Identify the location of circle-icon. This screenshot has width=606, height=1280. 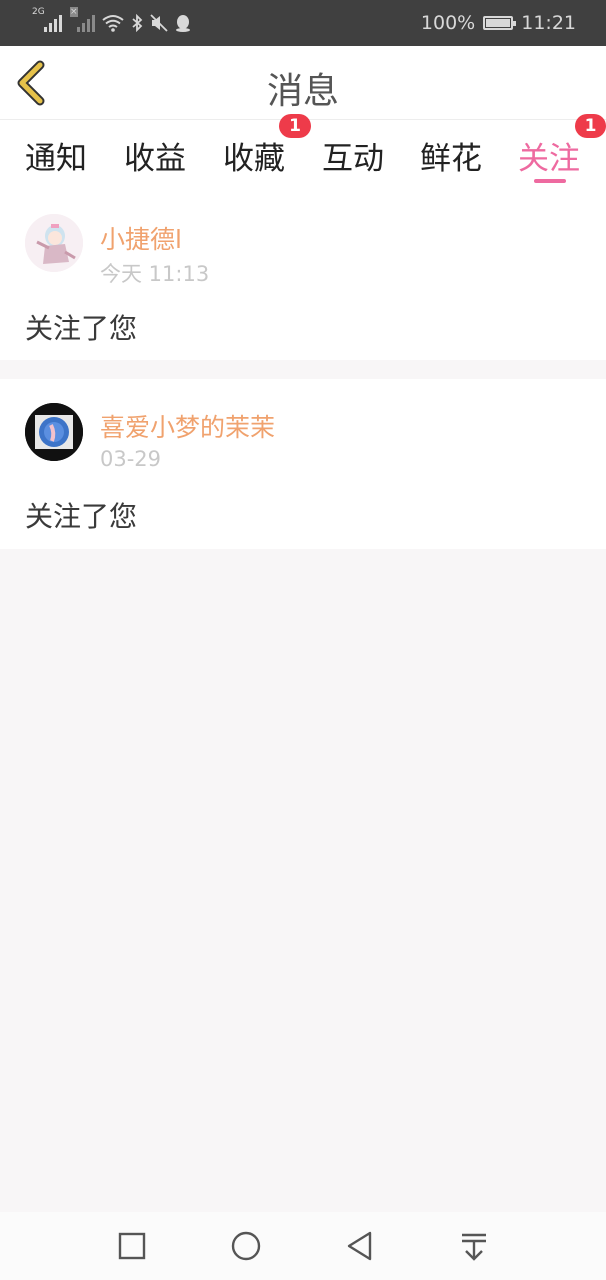
(246, 1246).